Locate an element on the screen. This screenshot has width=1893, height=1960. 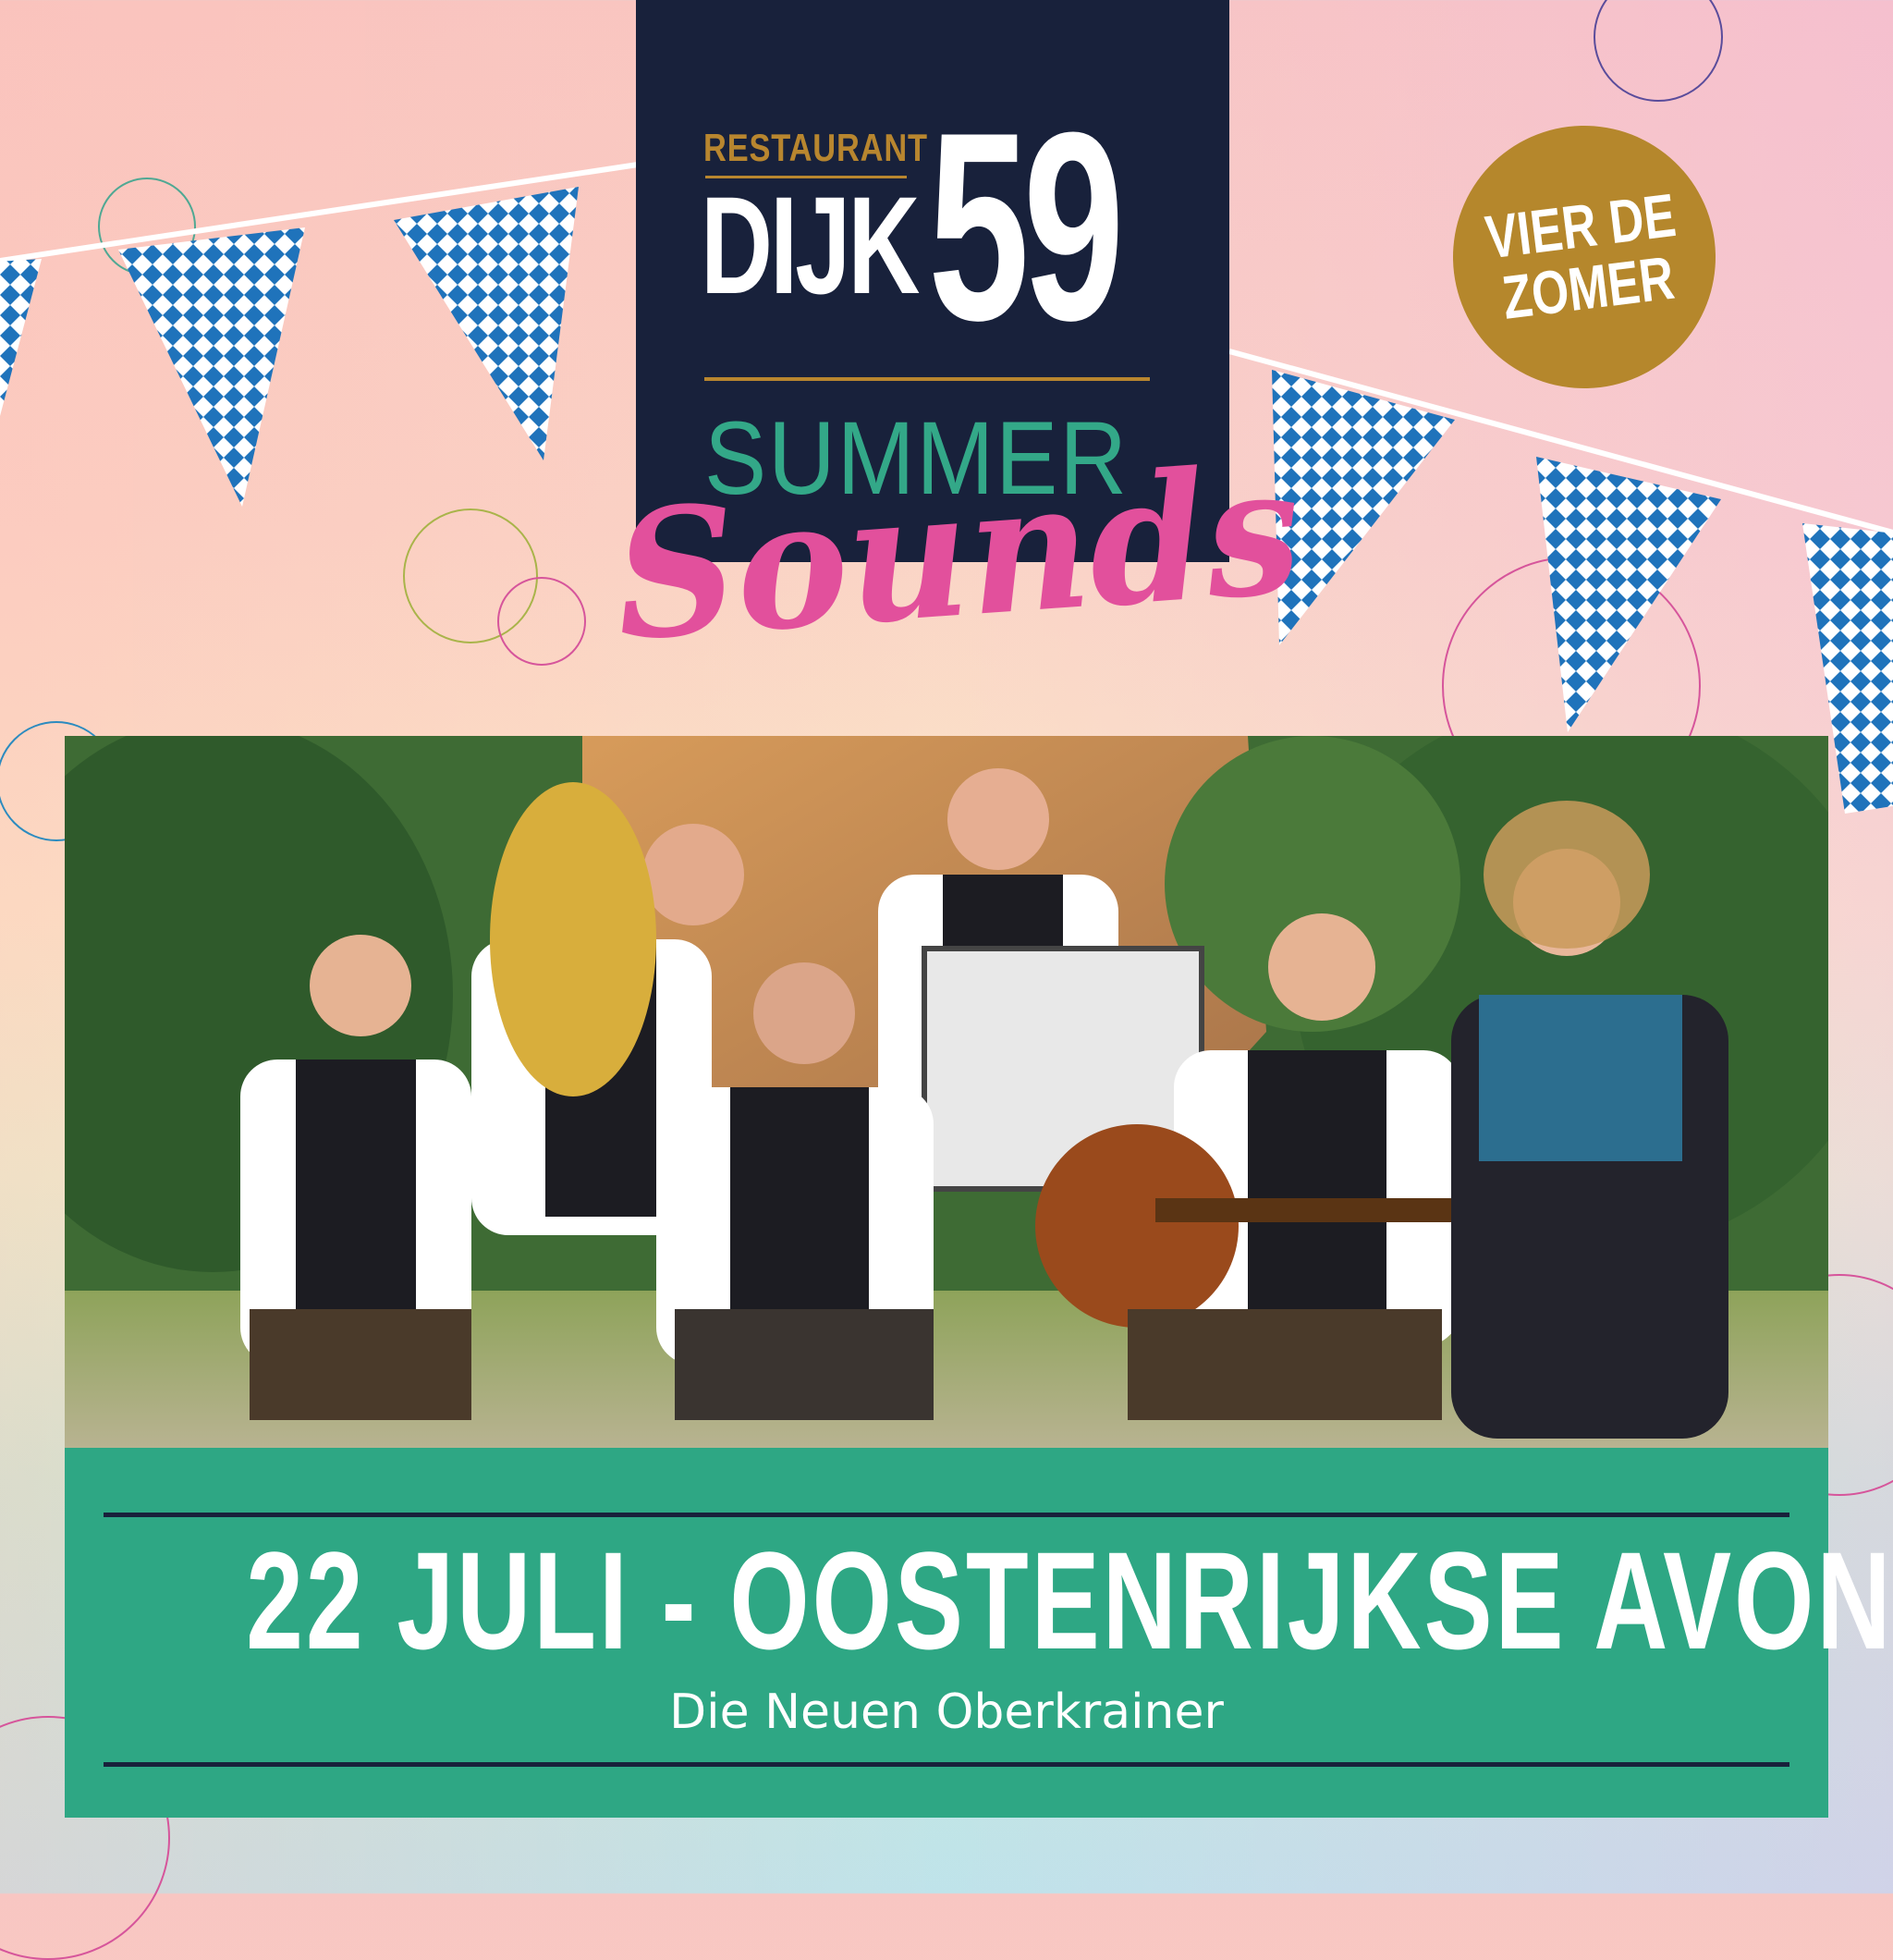
event-subtitle: Die Neuen Oberkrainer is located at coordinates (946, 1712).